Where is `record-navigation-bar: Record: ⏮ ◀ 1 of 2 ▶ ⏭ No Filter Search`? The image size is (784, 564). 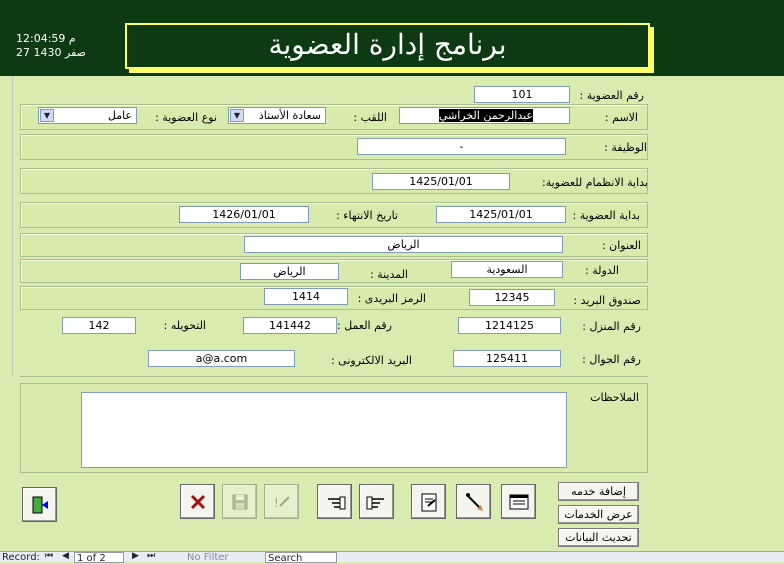
record-navigation-bar: Record: ⏮ ◀ 1 of 2 ▶ ⏭ No Filter Search is located at coordinates (392, 557).